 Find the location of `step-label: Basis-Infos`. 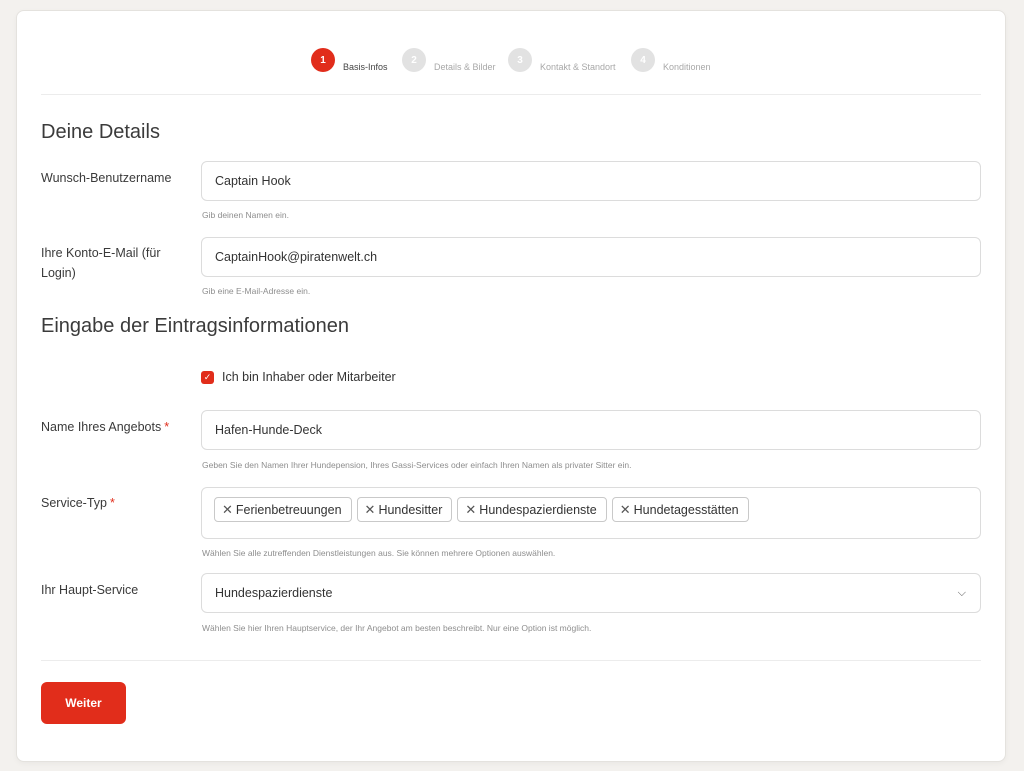

step-label: Basis-Infos is located at coordinates (365, 67).